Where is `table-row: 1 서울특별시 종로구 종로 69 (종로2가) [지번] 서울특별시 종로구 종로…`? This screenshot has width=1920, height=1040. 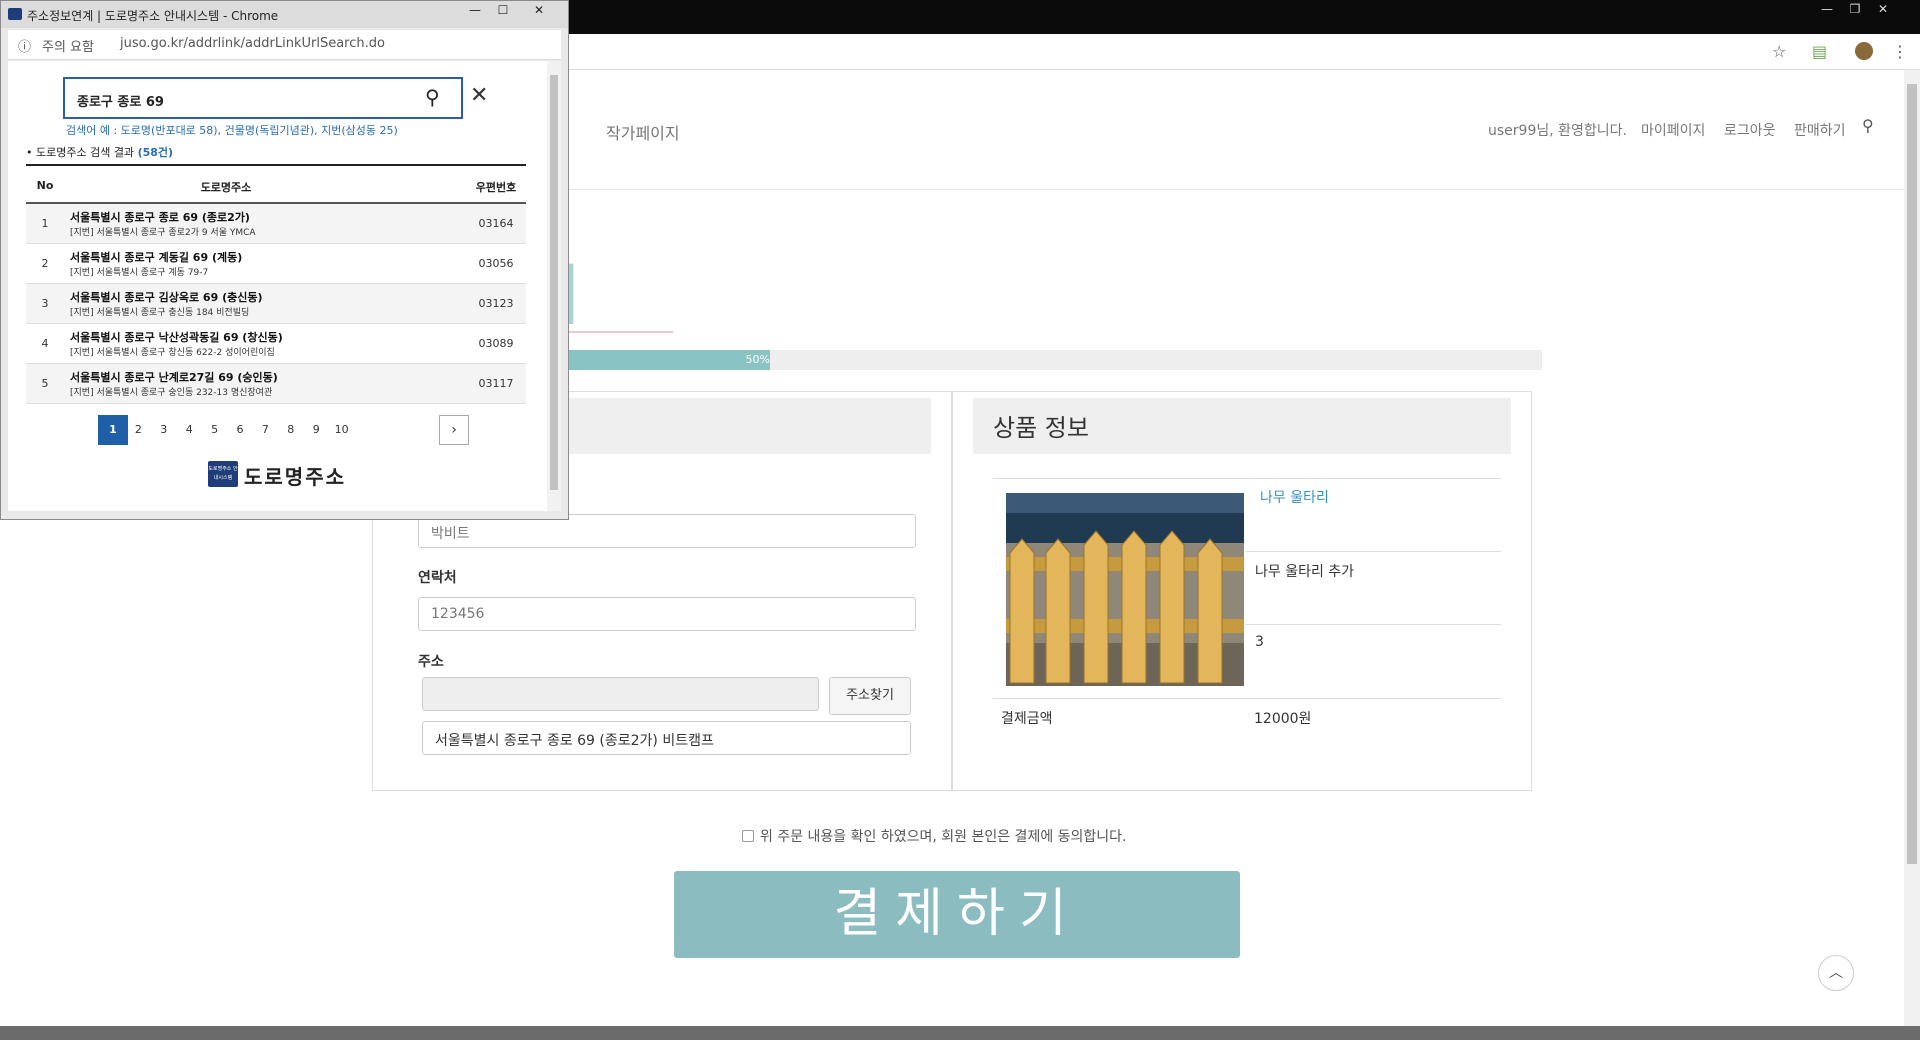 table-row: 1 서울특별시 종로구 종로 69 (종로2가) [지번] 서울특별시 종로구 종로… is located at coordinates (276, 224).